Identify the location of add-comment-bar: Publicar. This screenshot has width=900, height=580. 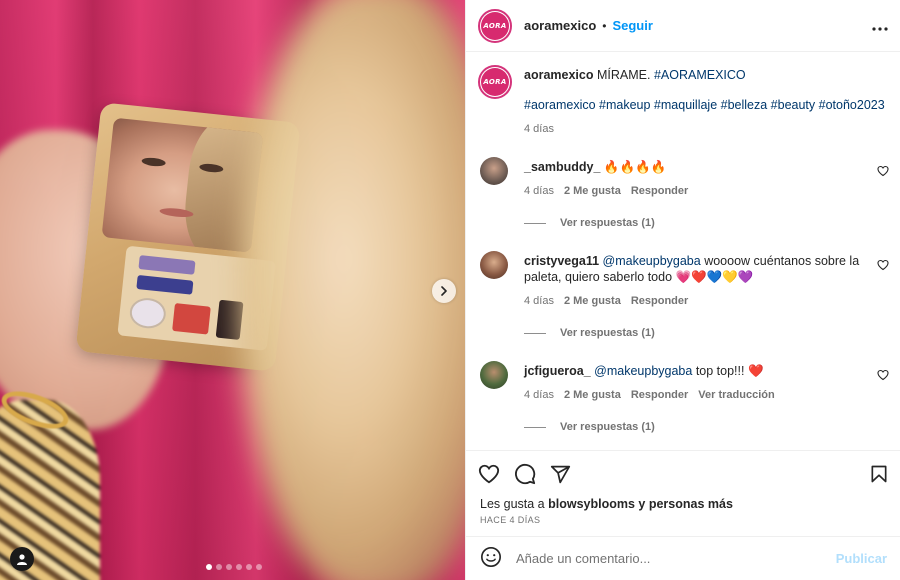
(683, 558).